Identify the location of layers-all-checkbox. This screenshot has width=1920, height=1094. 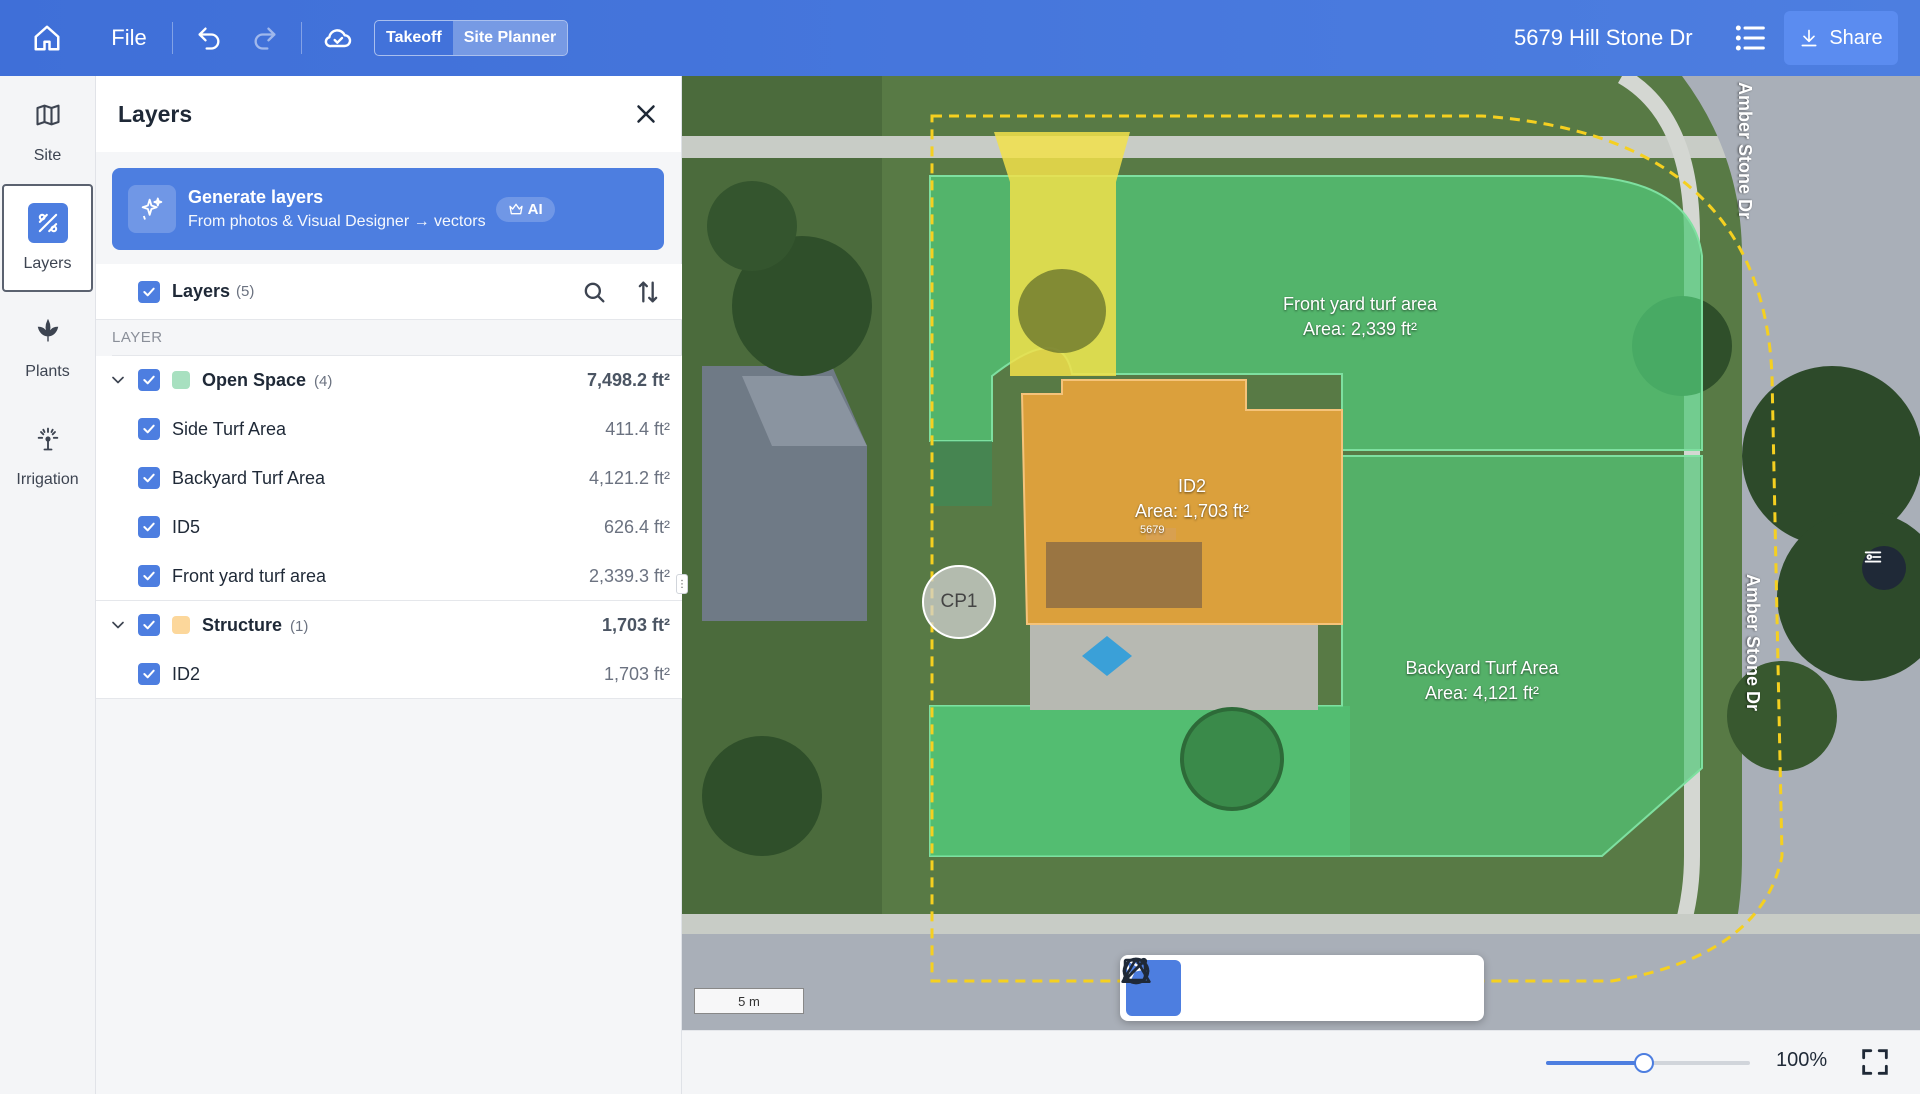
(149, 291).